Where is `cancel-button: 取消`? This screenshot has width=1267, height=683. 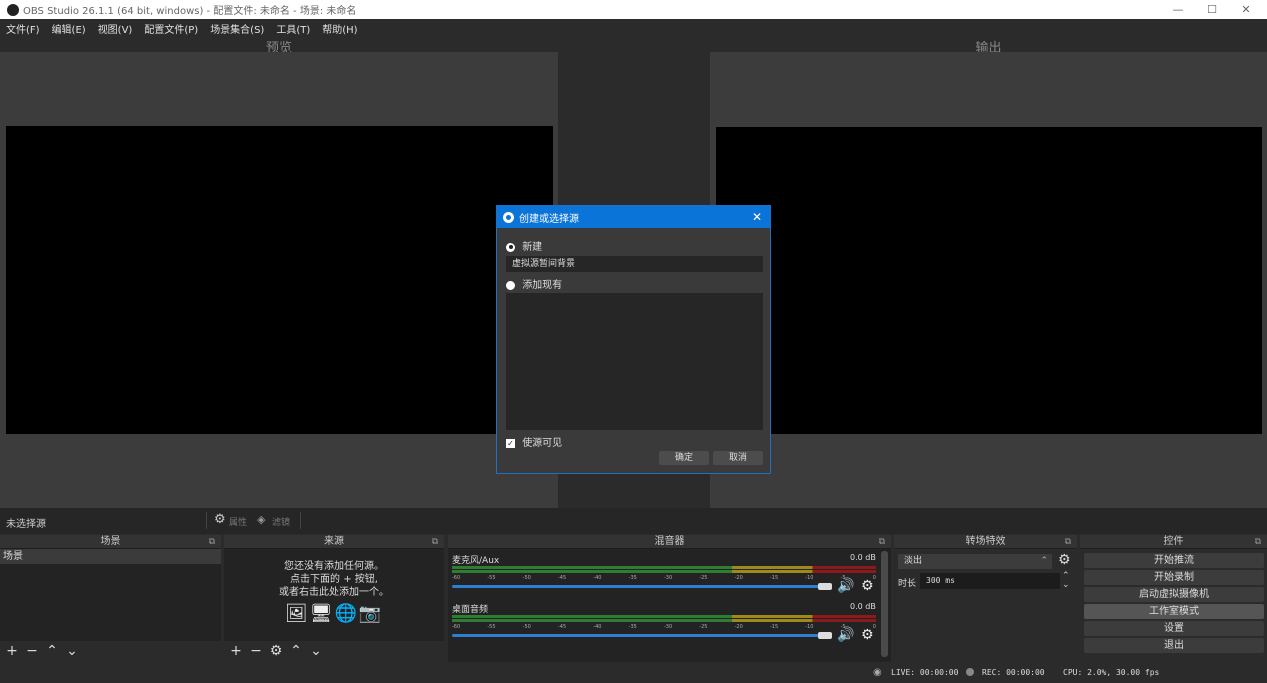 cancel-button: 取消 is located at coordinates (738, 458).